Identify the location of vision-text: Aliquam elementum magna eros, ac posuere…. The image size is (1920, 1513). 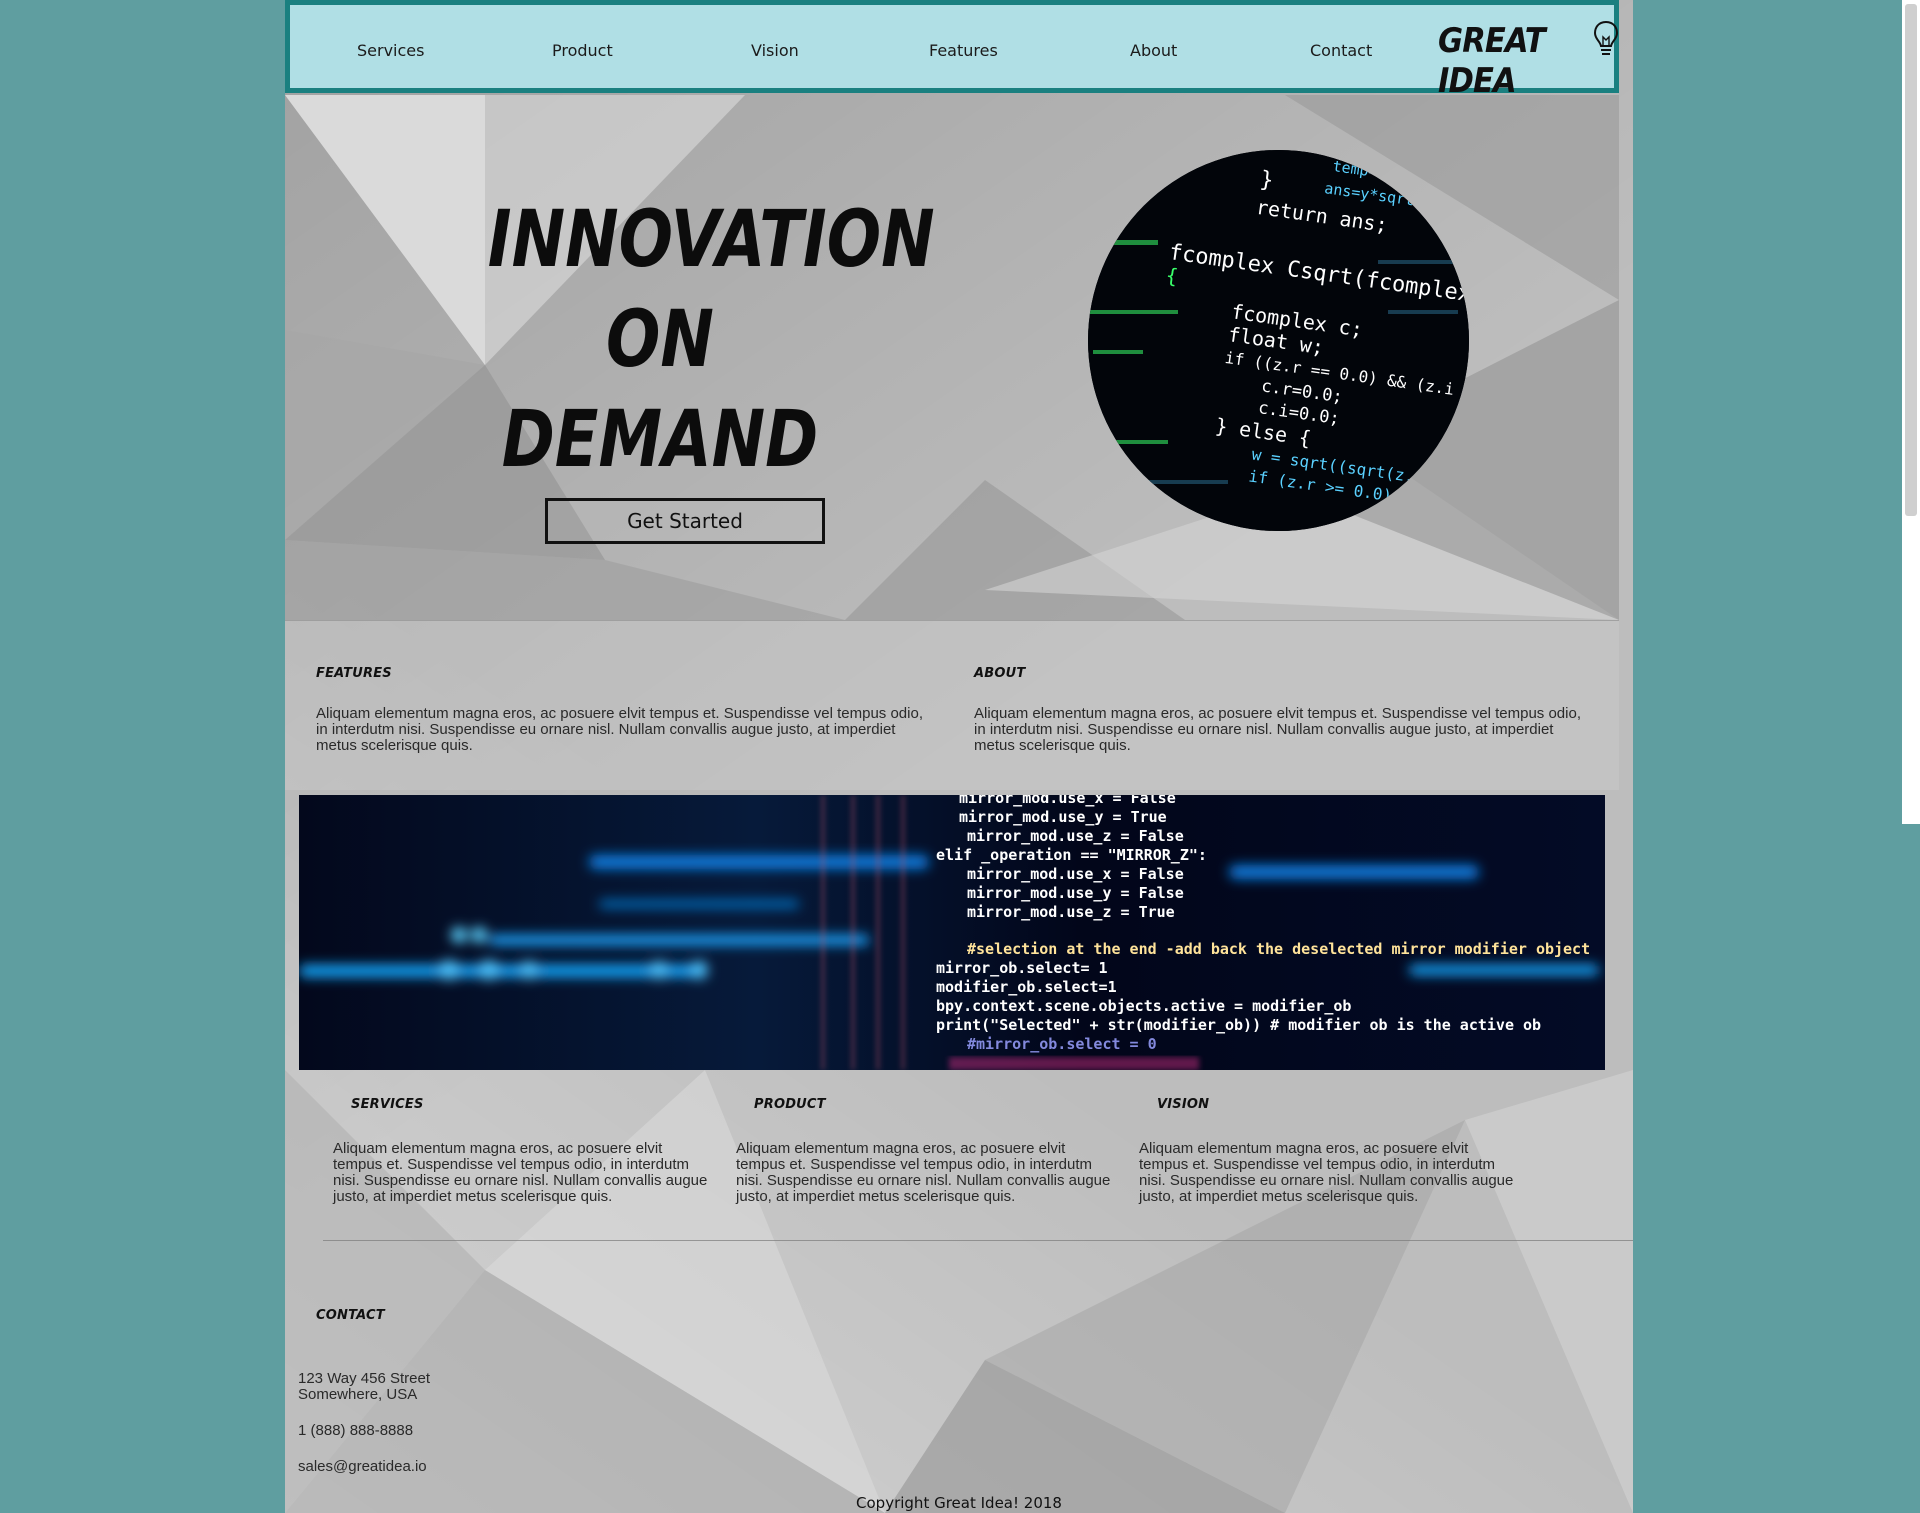
(1326, 1172).